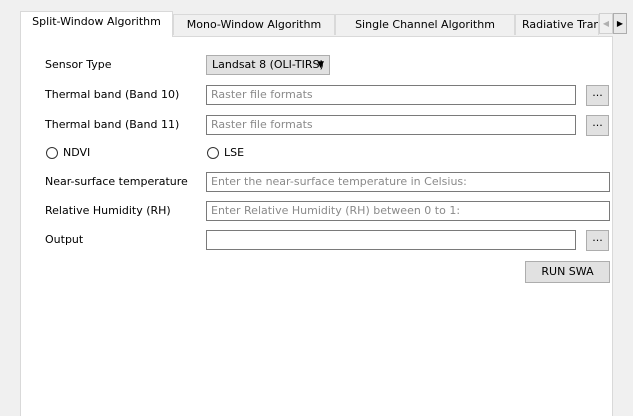 This screenshot has height=416, width=633. Describe the element at coordinates (320, 65) in the screenshot. I see `chevron-down-icon: ▼` at that location.